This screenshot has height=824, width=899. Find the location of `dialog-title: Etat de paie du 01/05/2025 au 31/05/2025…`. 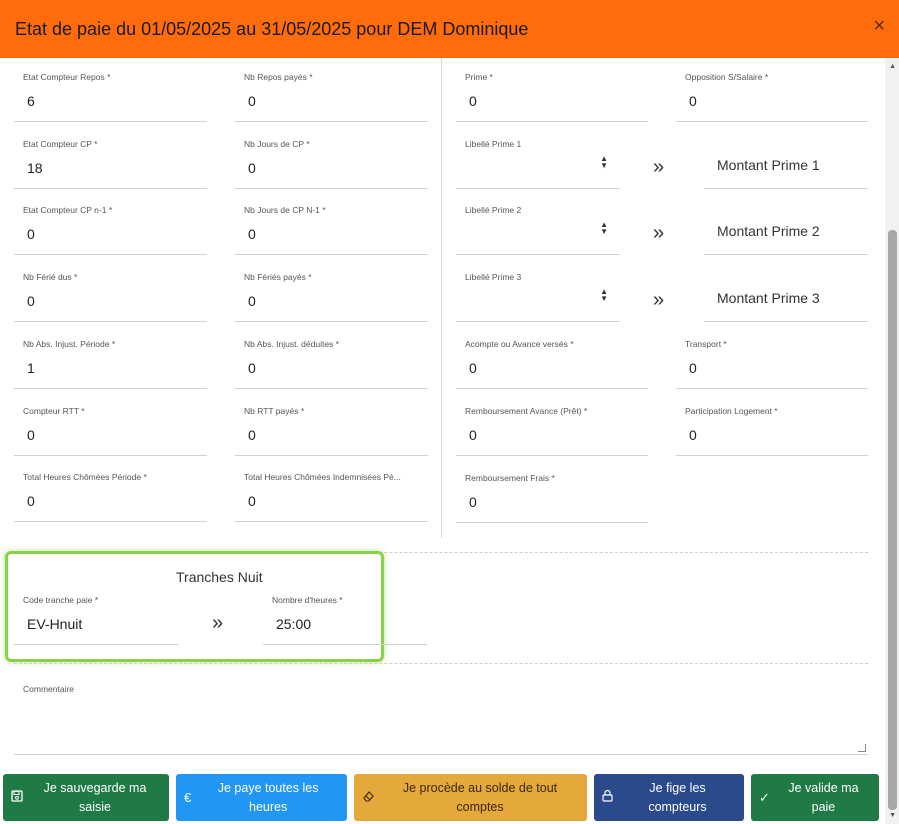

dialog-title: Etat de paie du 01/05/2025 au 31/05/2025… is located at coordinates (272, 28).